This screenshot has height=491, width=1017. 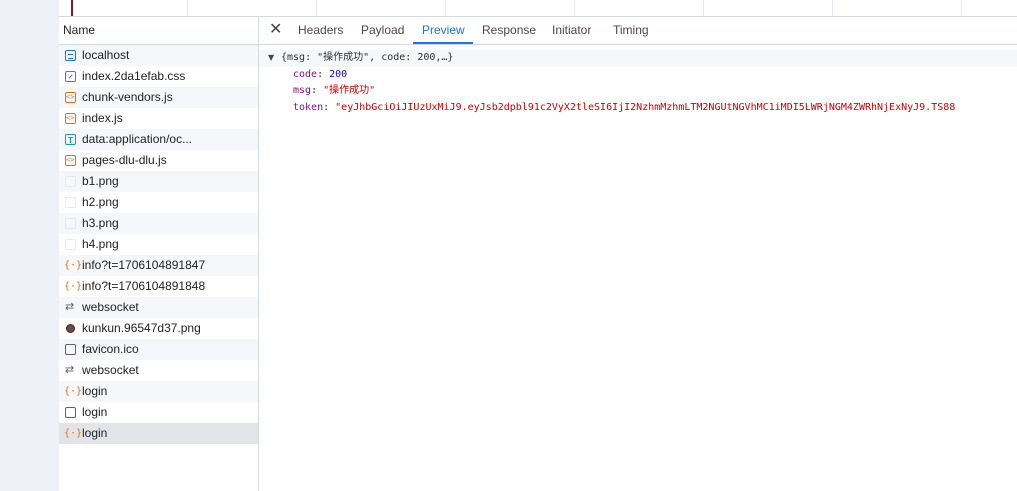 I want to click on tab-response: Response, so click(x=509, y=30).